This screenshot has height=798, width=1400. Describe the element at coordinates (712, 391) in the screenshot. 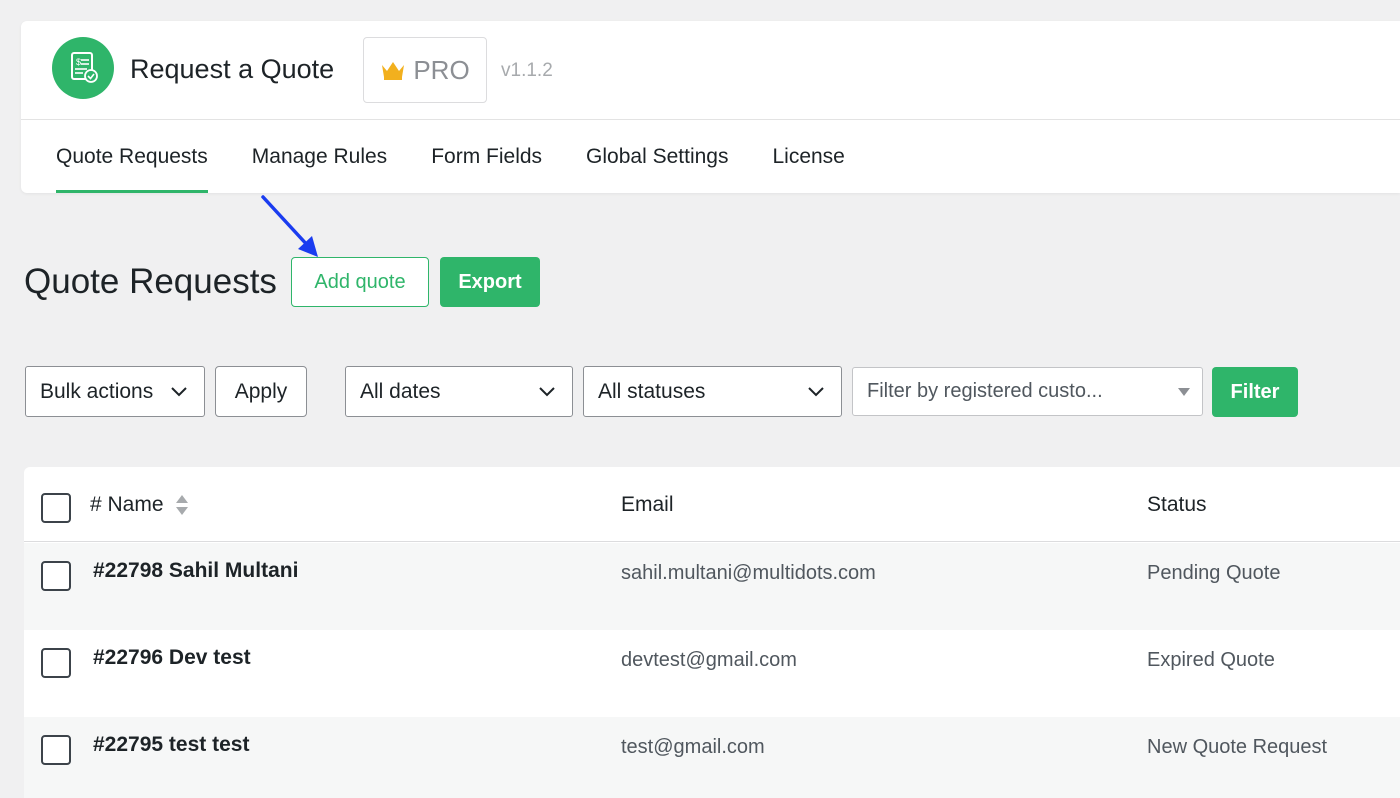

I see `statuses-select: All statuses` at that location.